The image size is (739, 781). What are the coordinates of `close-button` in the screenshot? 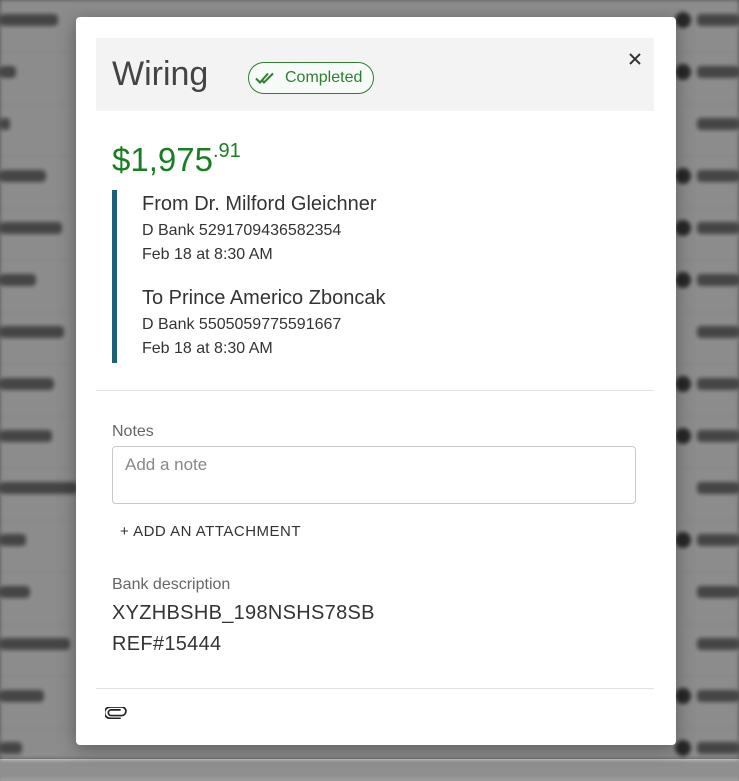 It's located at (635, 59).